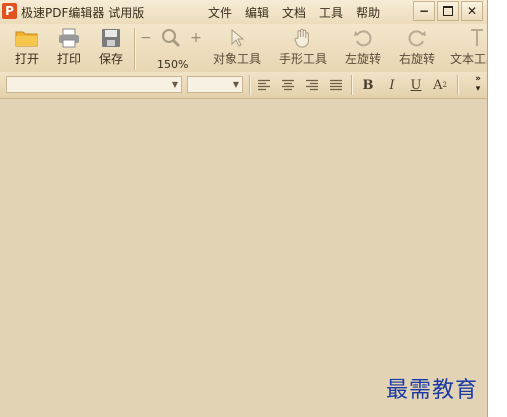 This screenshot has width=507, height=417. What do you see at coordinates (196, 48) in the screenshot?
I see `zoom-in-button: +` at bounding box center [196, 48].